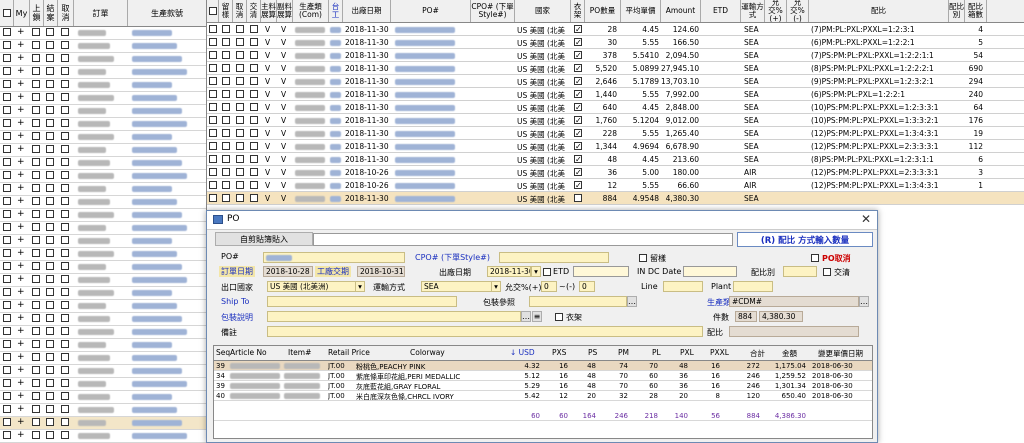  I want to click on col-keep-sample: 留樣, so click(226, 11).